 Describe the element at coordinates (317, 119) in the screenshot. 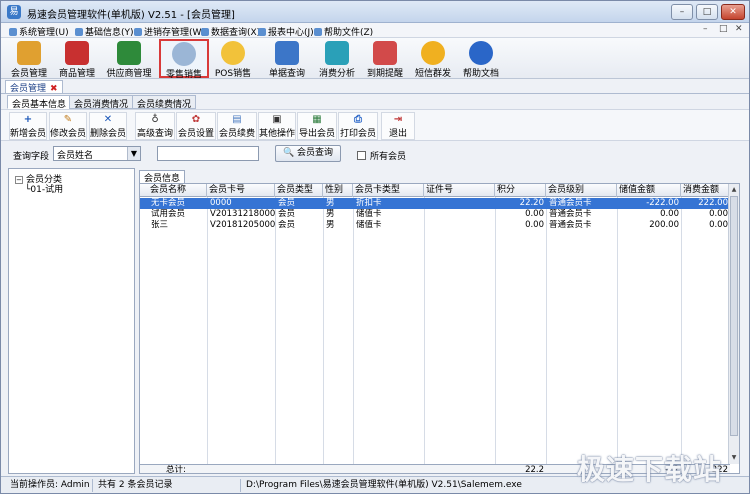

I see `export-icon: ▦` at that location.